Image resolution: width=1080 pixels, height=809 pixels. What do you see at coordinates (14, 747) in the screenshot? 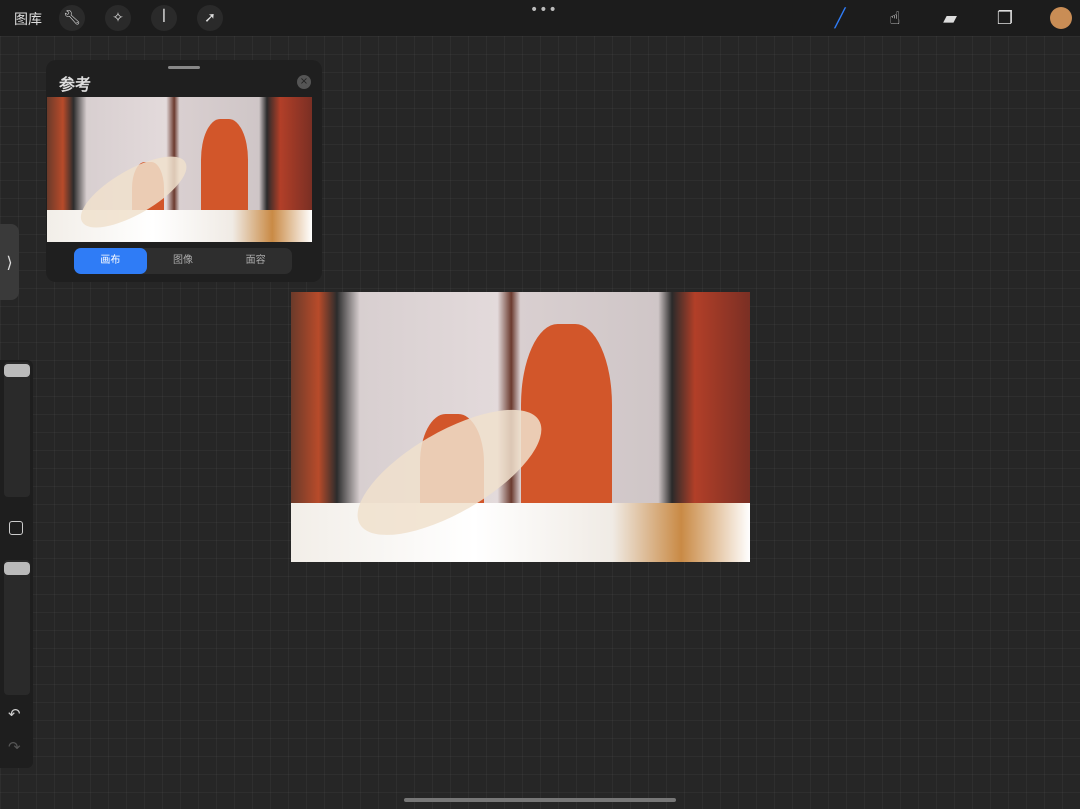
I see `redo-icon: ↷` at bounding box center [14, 747].